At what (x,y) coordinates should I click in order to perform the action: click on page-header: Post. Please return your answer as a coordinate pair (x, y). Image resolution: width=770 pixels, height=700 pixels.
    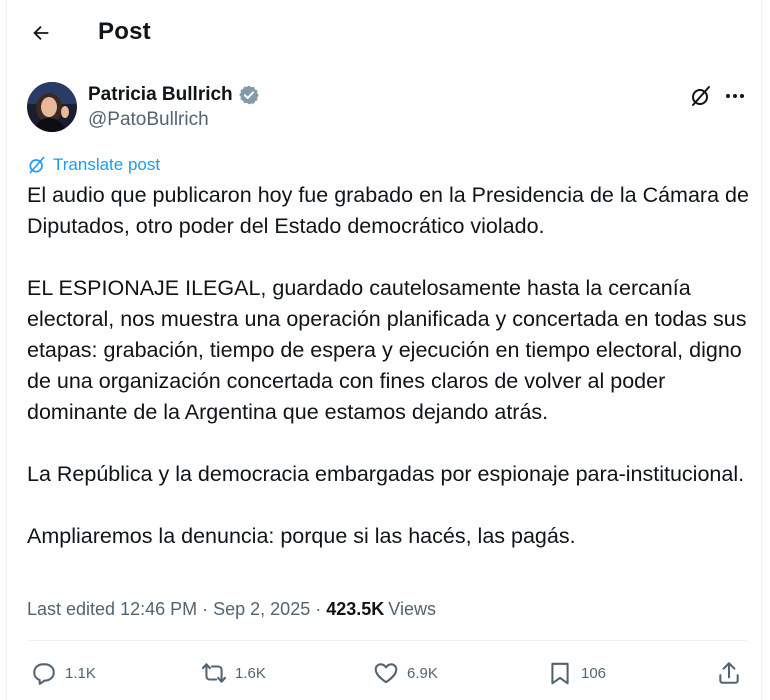
    Looking at the image, I should click on (384, 33).